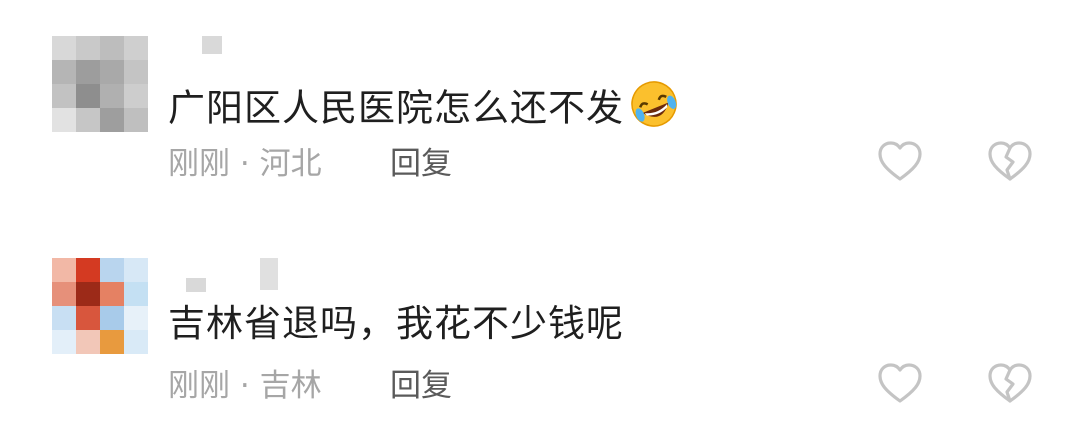 The height and width of the screenshot is (434, 1080). I want to click on avatar, so click(100, 306).